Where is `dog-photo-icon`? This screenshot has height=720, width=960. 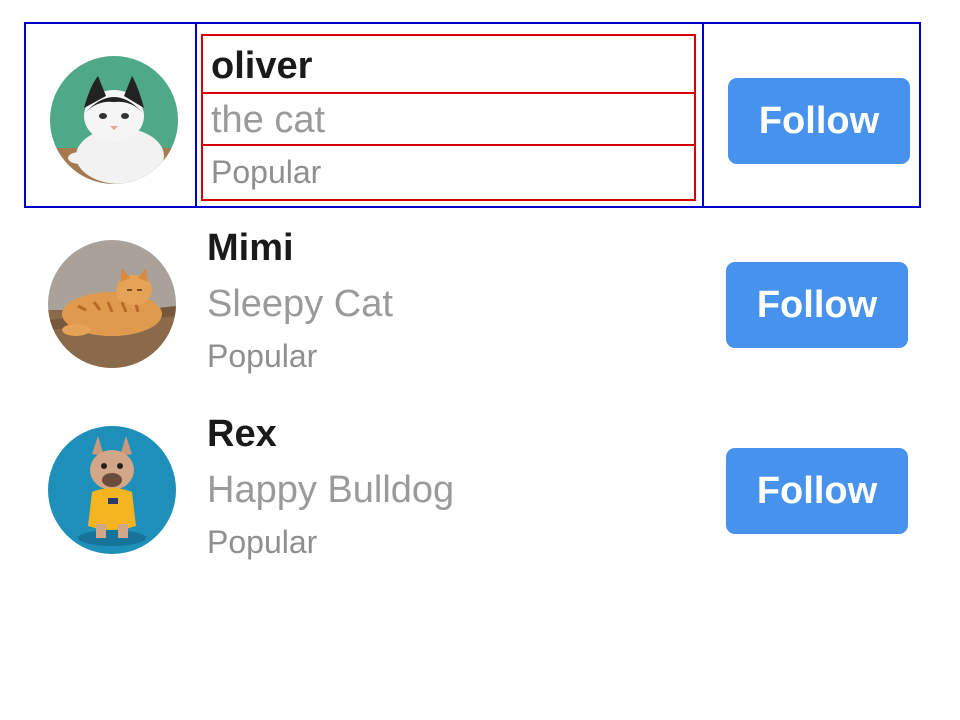
dog-photo-icon is located at coordinates (112, 490).